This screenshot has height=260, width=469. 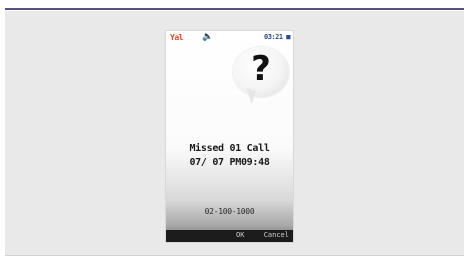 I want to click on caller-number: 02-100-1000, so click(x=229, y=211).